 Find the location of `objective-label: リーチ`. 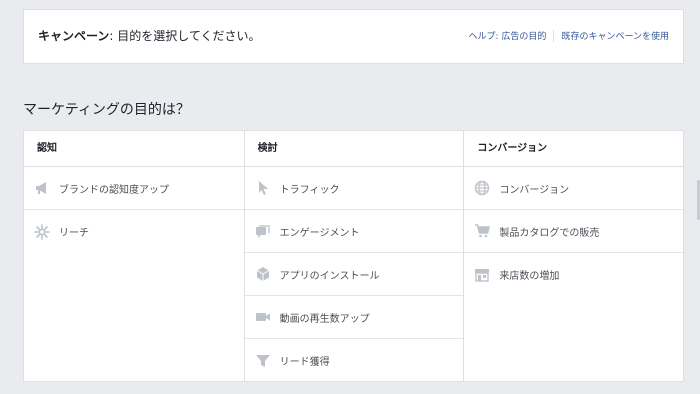

objective-label: リーチ is located at coordinates (74, 233).